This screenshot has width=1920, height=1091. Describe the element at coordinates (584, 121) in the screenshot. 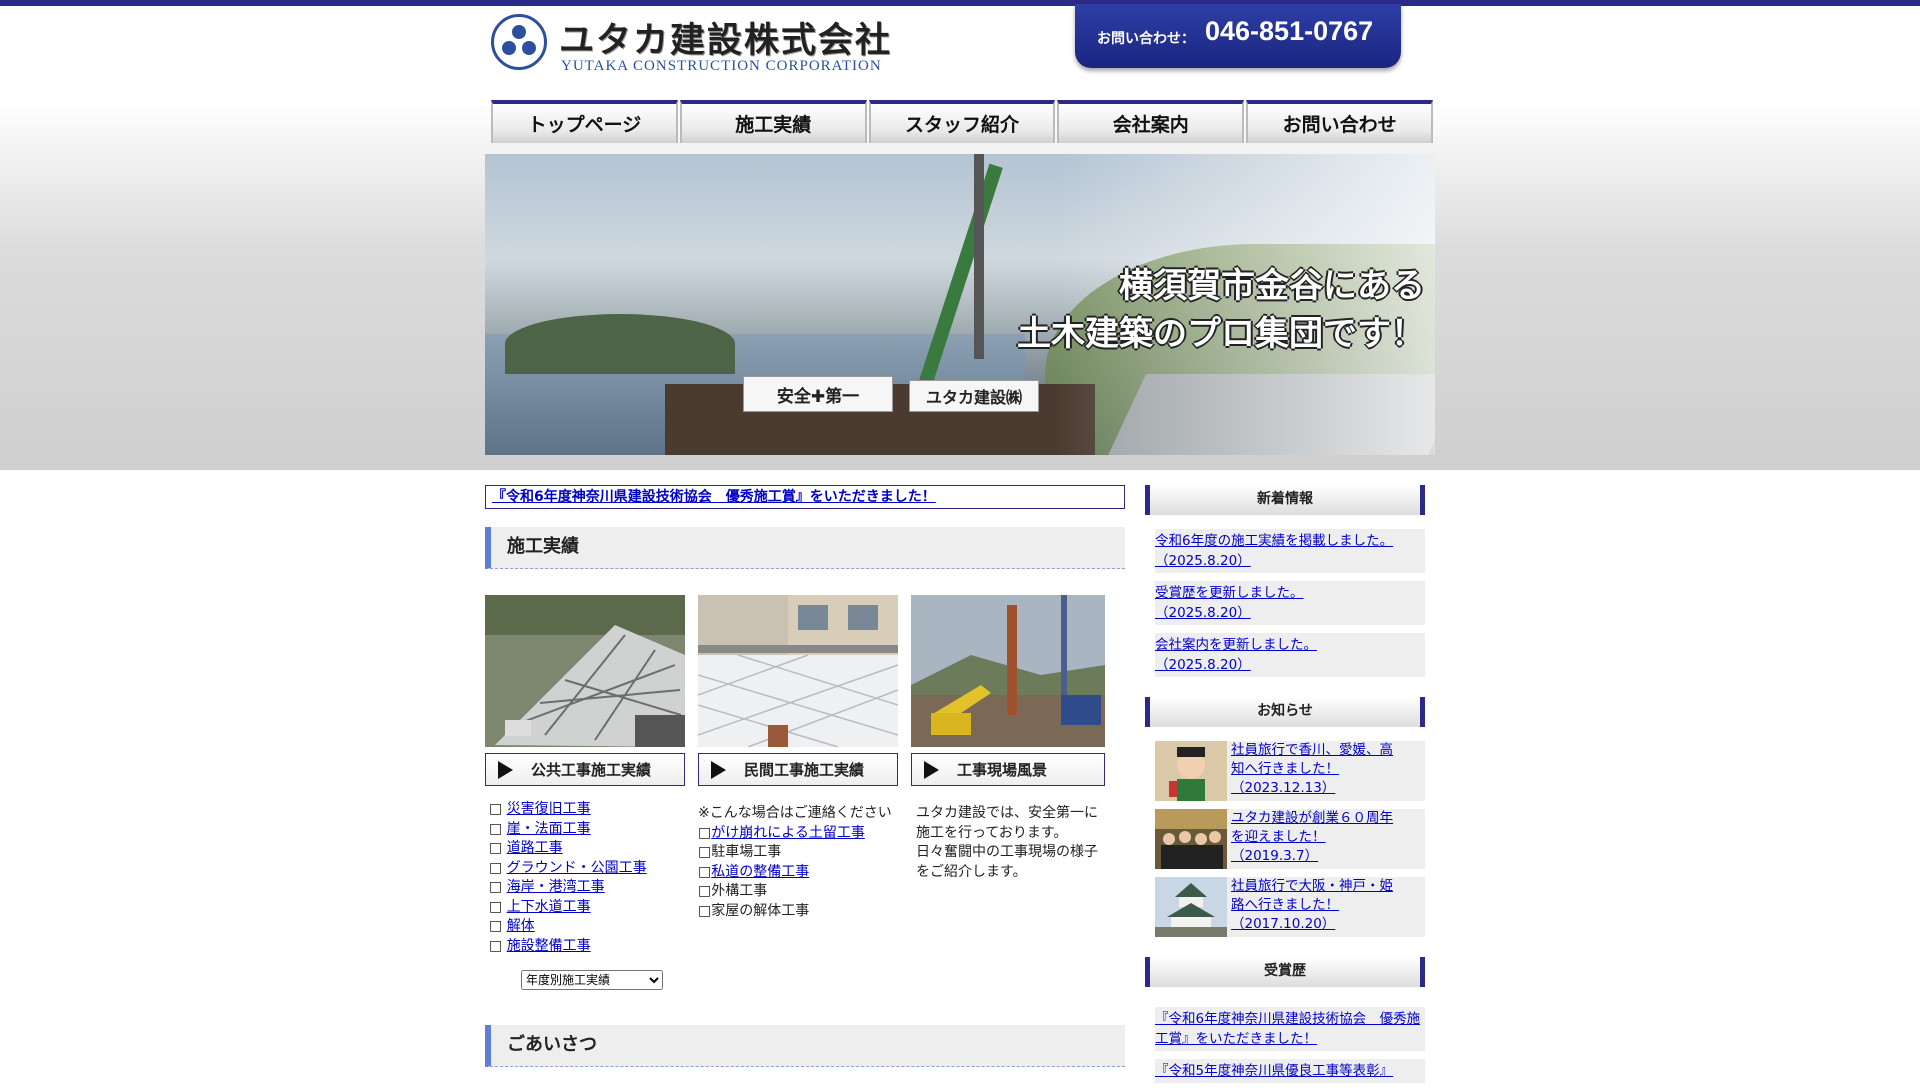

I see `nav-top-page: トップページ` at that location.